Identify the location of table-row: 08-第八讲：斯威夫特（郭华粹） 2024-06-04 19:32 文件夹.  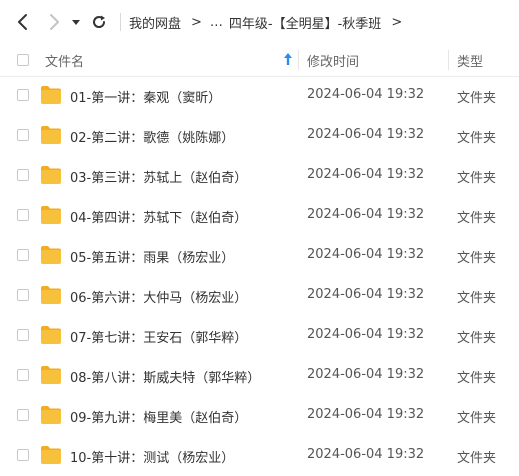
(259, 376).